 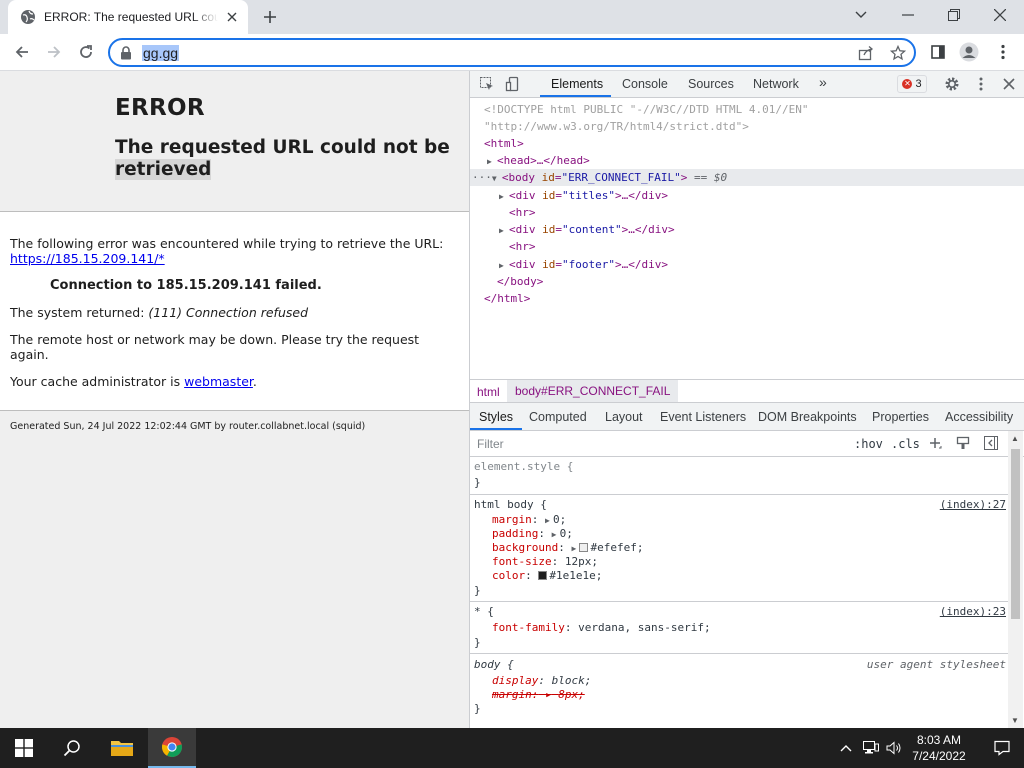 What do you see at coordinates (703, 417) in the screenshot?
I see `subtab-event-listeners: Event Listeners` at bounding box center [703, 417].